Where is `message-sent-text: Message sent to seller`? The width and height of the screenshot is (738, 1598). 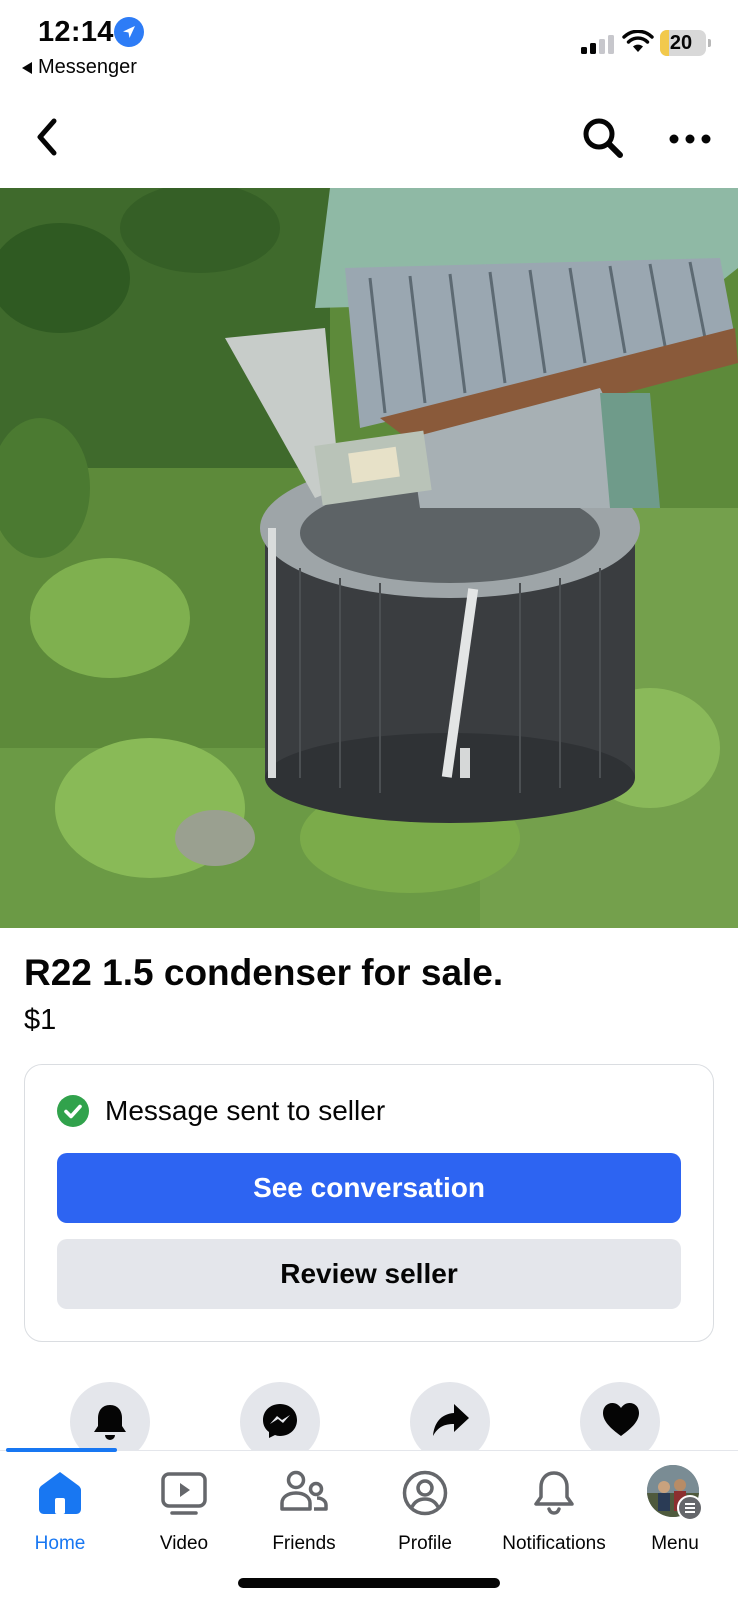 message-sent-text: Message sent to seller is located at coordinates (245, 1110).